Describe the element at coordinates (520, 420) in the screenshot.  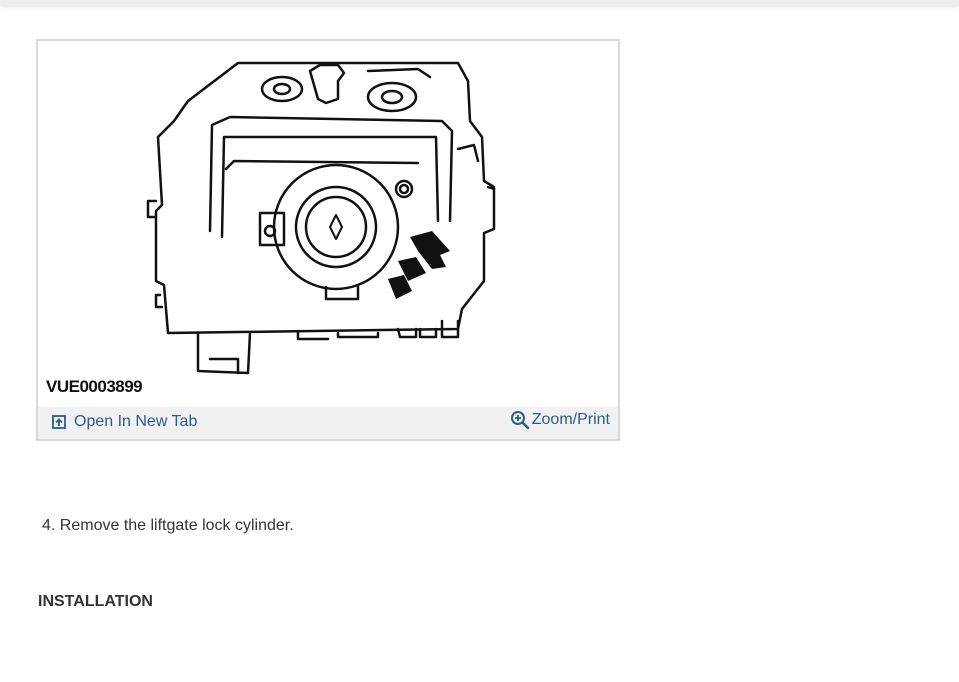
I see `zoom-in-icon` at that location.